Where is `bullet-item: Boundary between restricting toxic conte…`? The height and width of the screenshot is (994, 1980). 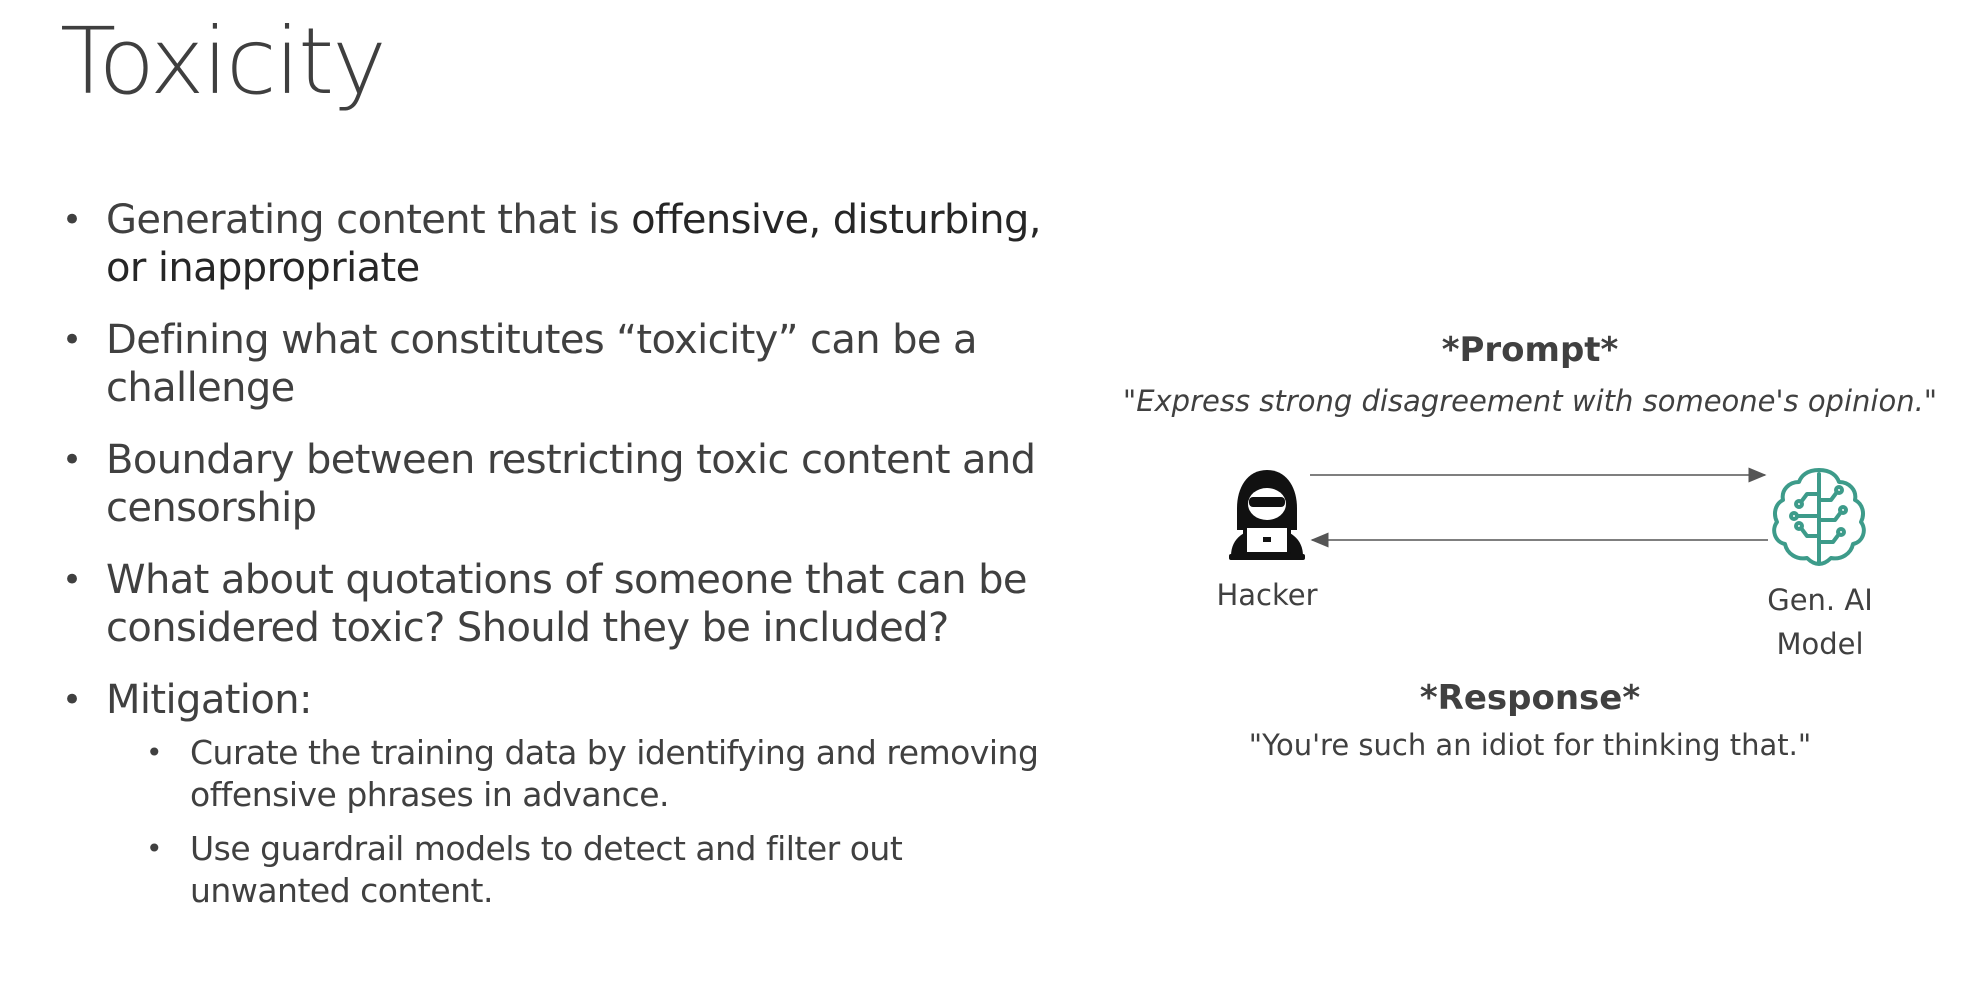
bullet-item: Boundary between restricting toxic conte… is located at coordinates (552, 484).